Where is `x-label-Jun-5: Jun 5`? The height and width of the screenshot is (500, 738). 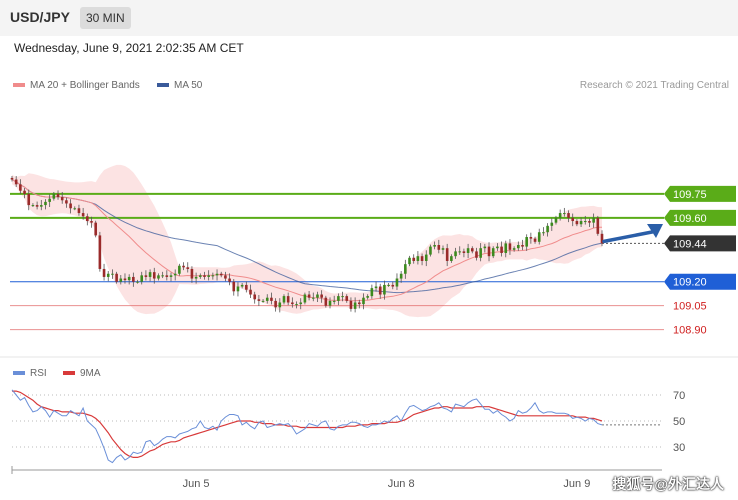
x-label-Jun-5: Jun 5 is located at coordinates (196, 484).